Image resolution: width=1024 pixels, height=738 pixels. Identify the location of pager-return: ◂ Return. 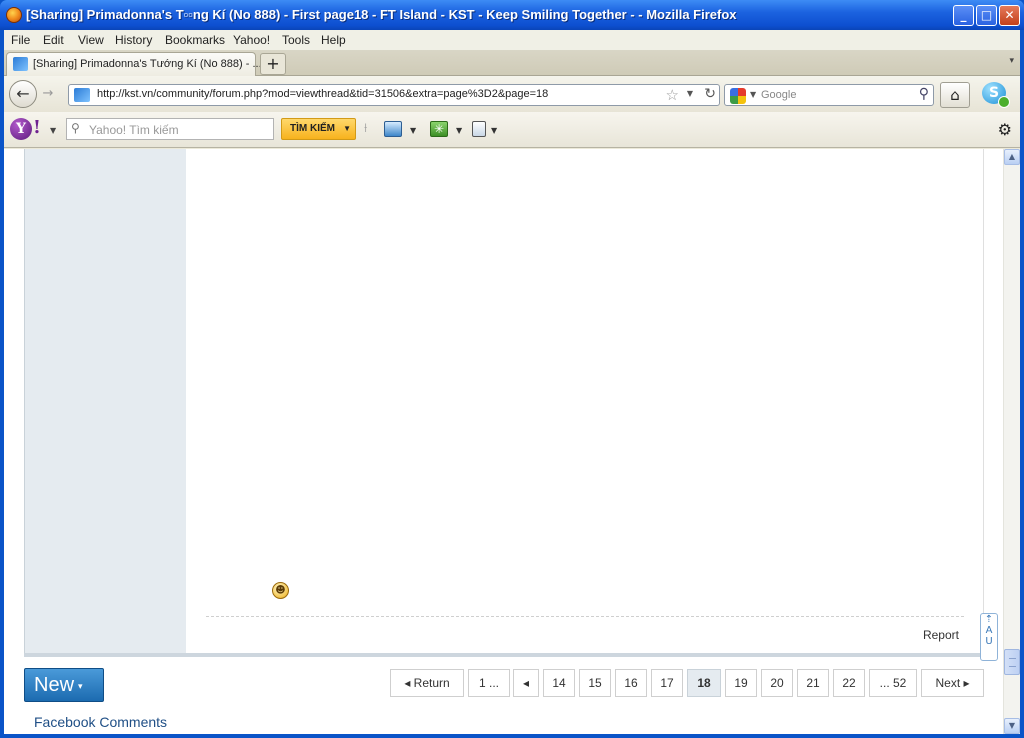
(427, 683).